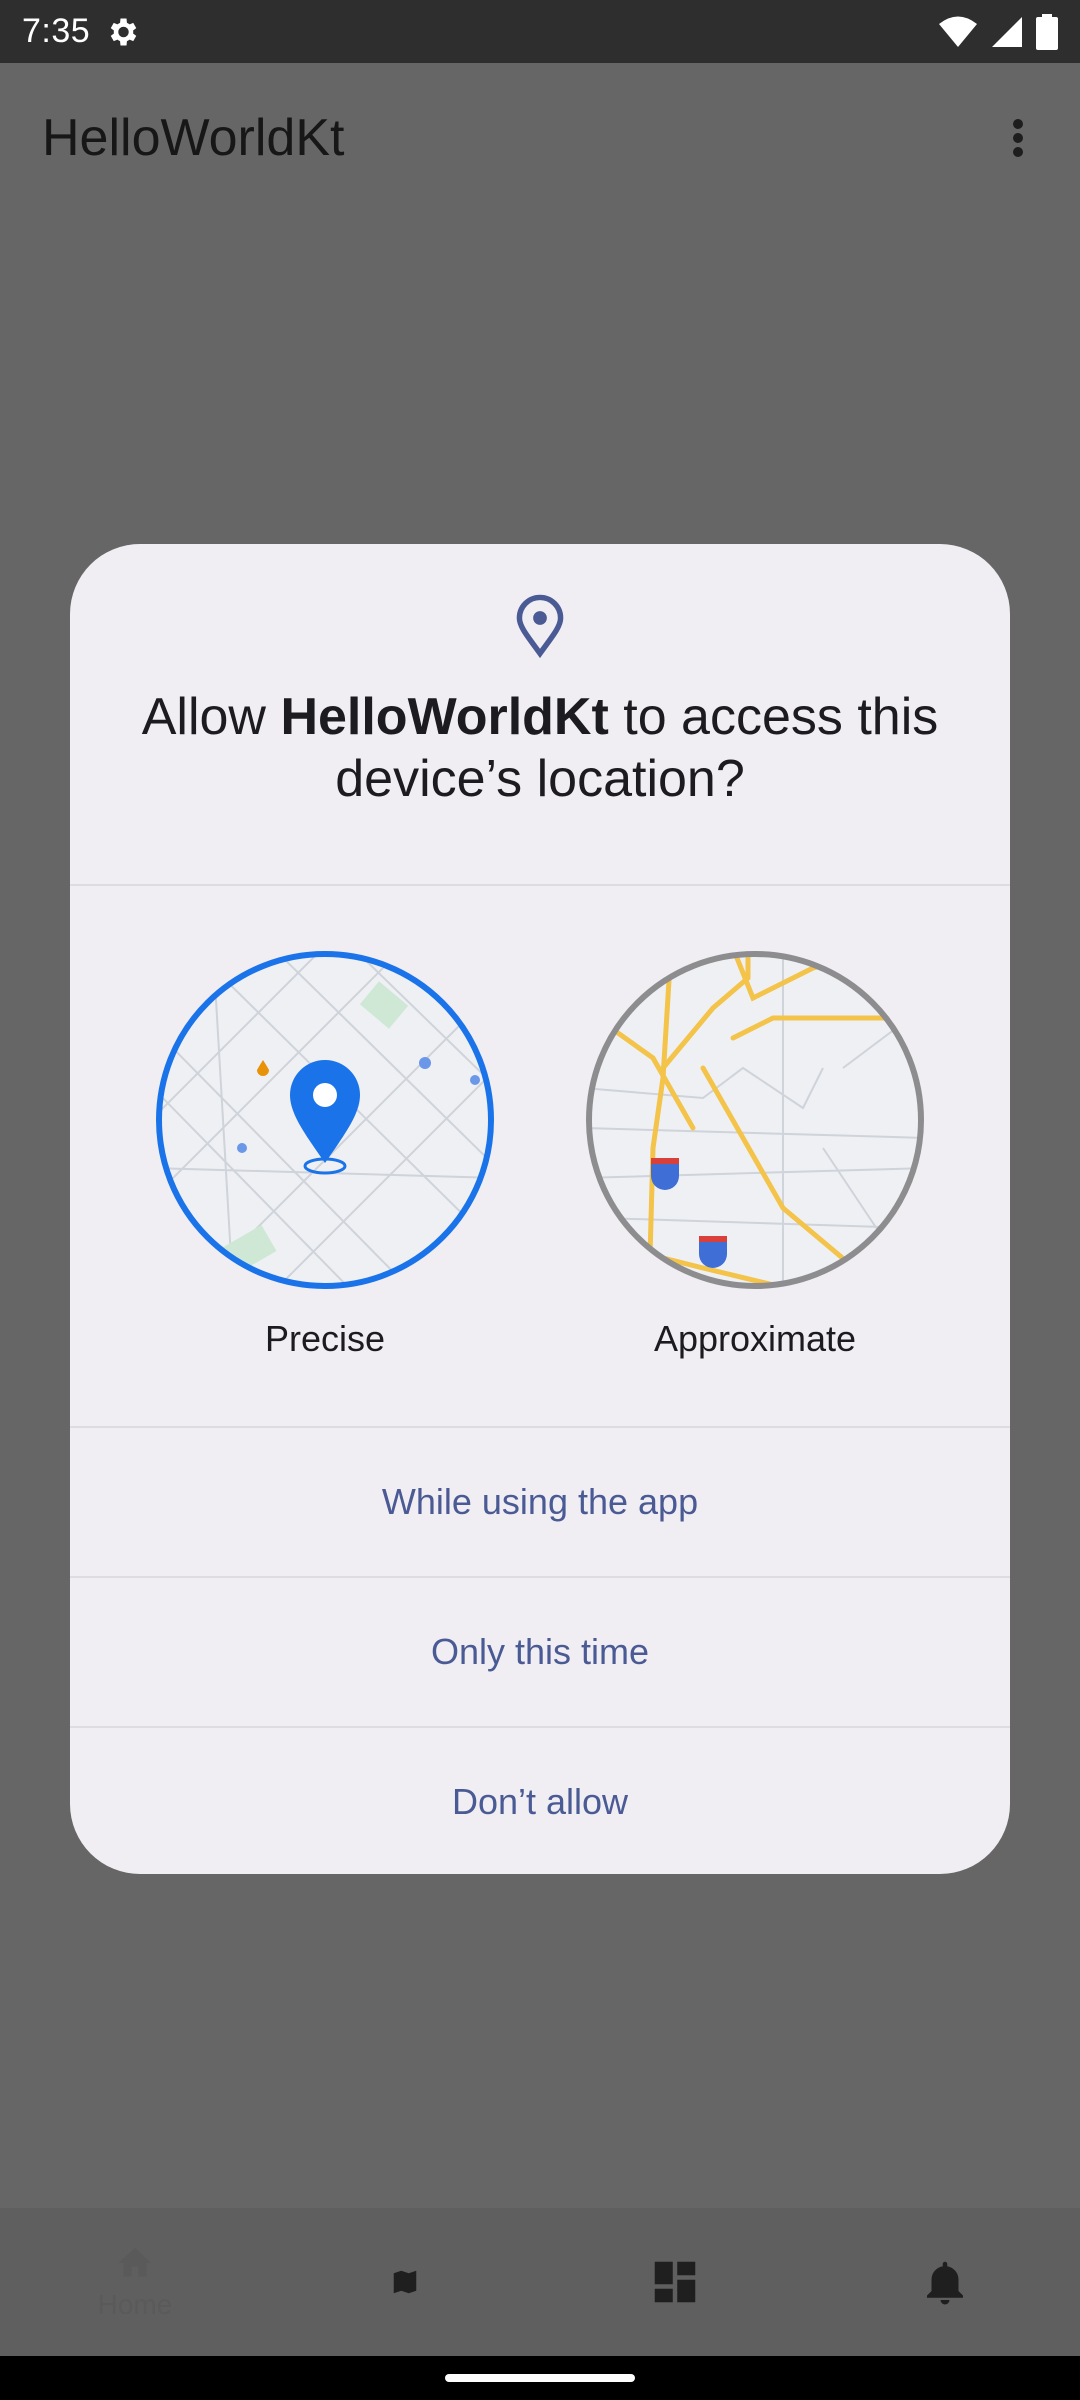  I want to click on title-app-name: HelloWorldKt, so click(444, 717).